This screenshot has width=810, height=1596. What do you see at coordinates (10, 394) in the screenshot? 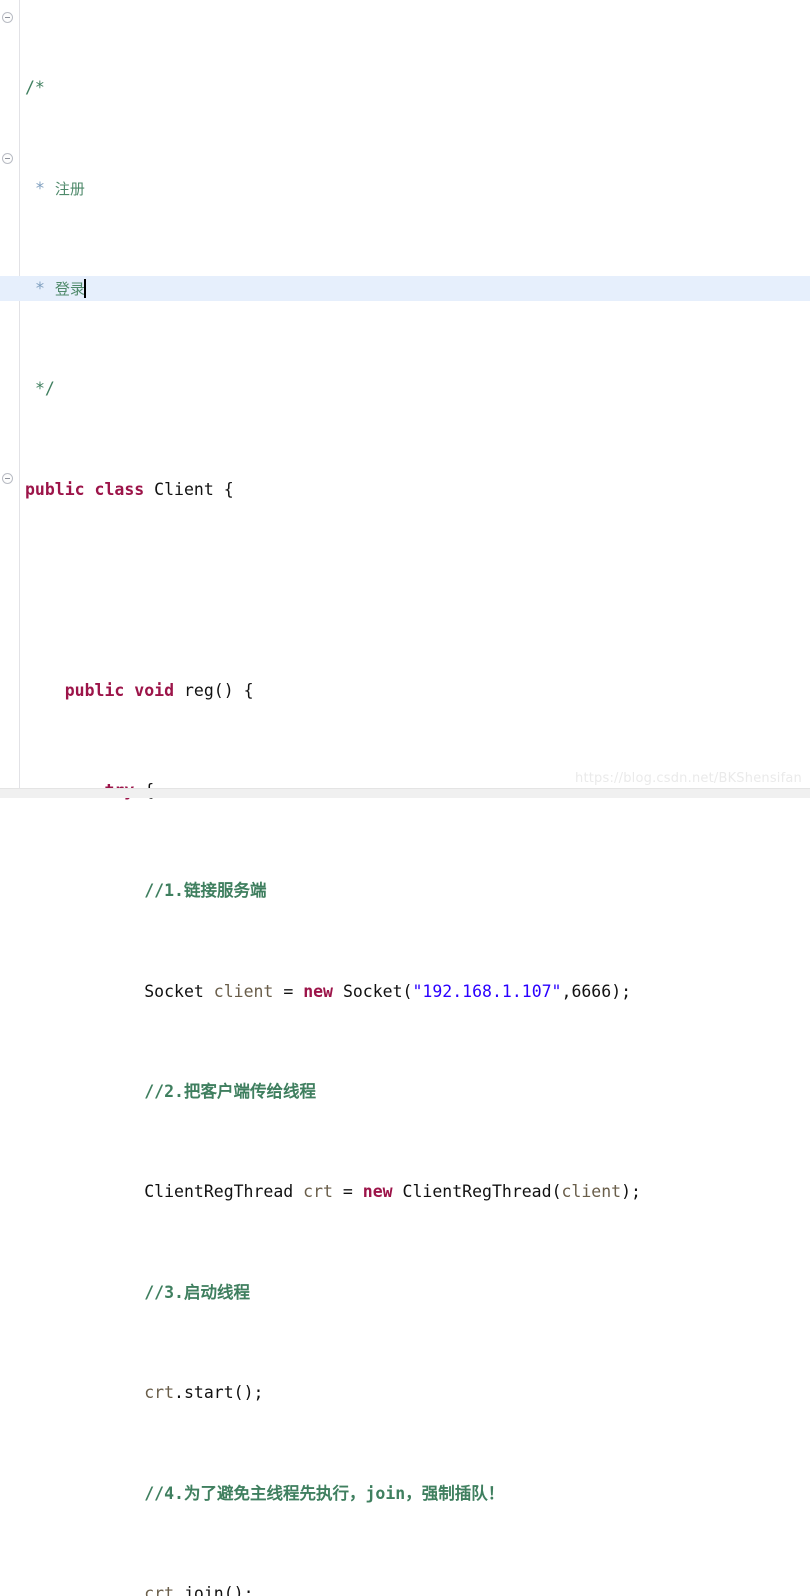
I see `editor-gutter` at bounding box center [10, 394].